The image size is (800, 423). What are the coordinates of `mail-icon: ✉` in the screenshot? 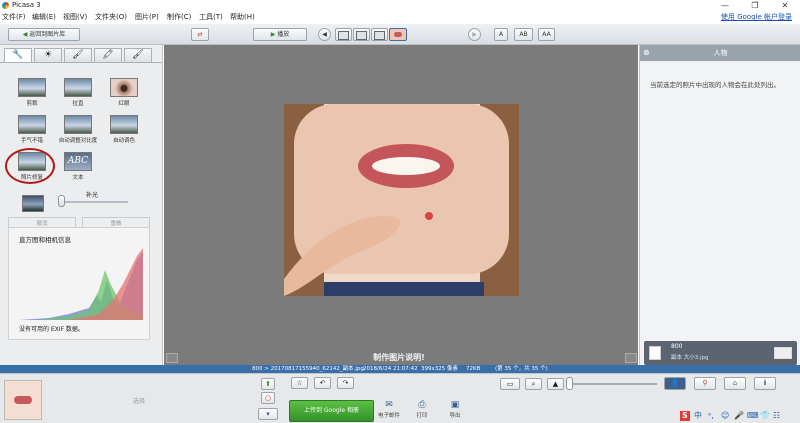 It's located at (389, 405).